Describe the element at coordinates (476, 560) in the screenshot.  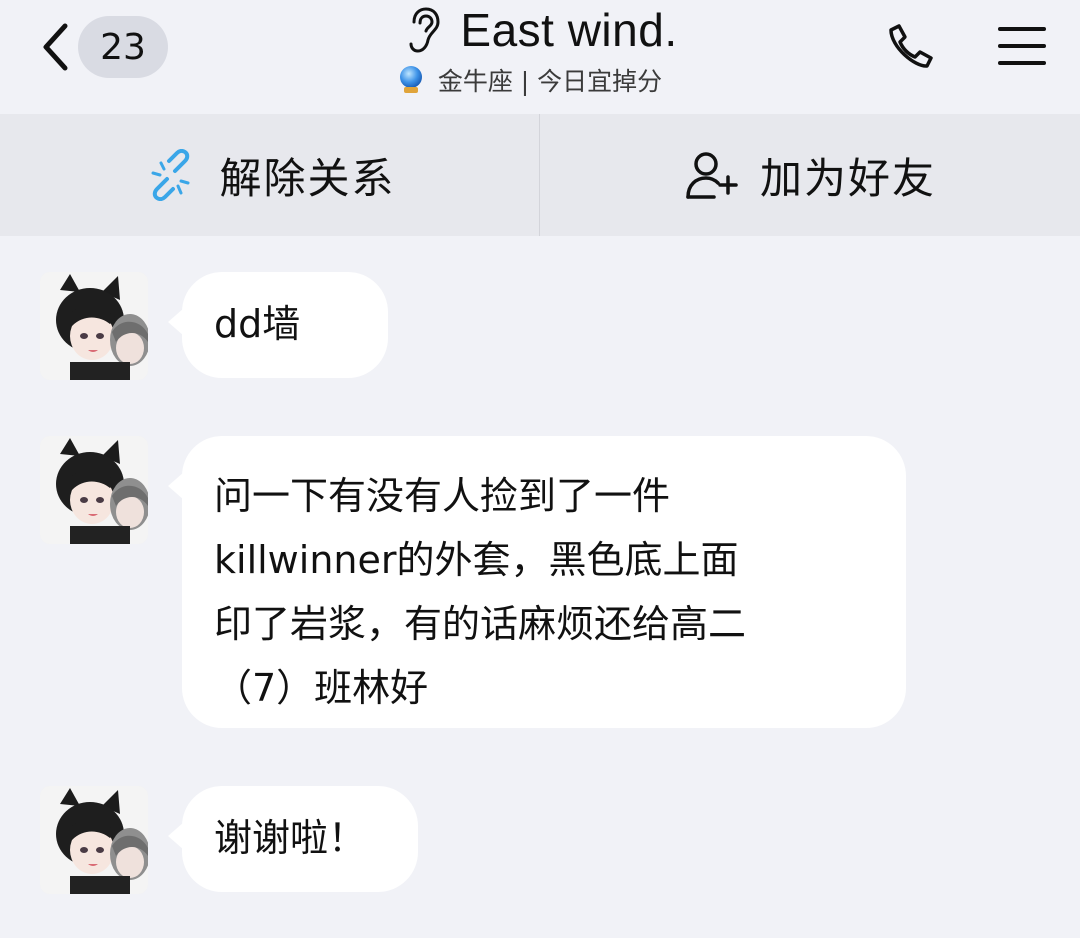
I see `message-text-line: killwinner的外套，黑色底上面` at that location.